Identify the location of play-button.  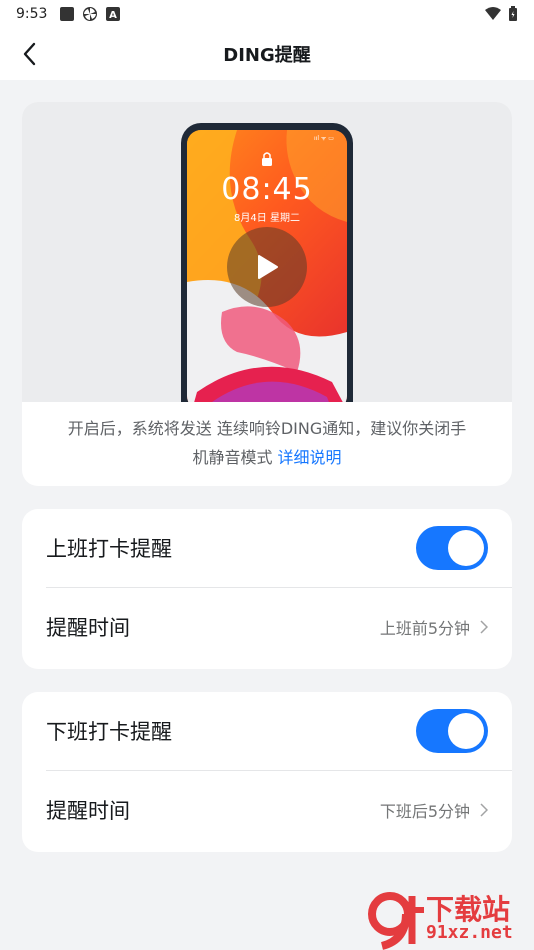
(267, 267).